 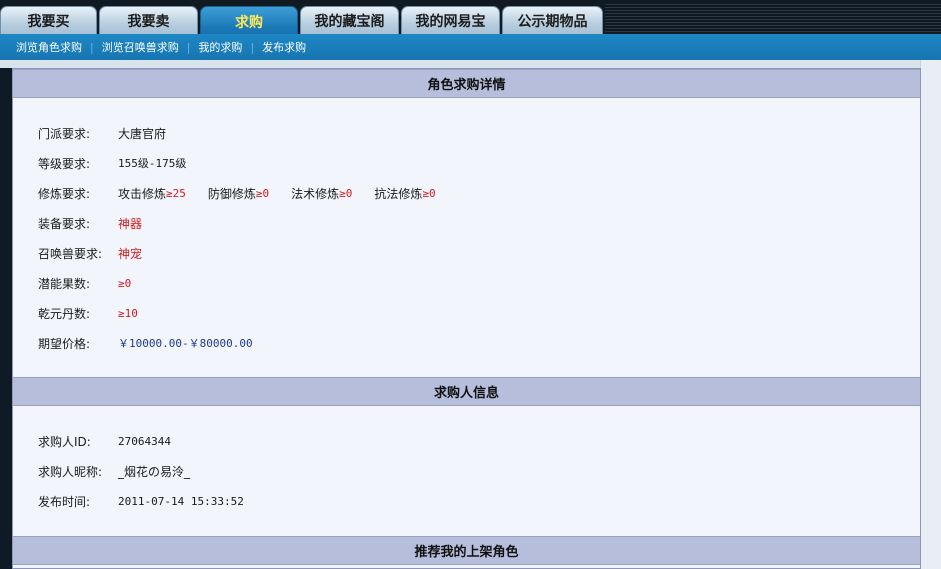 What do you see at coordinates (152, 163) in the screenshot?
I see `value-level: 155级-175级` at bounding box center [152, 163].